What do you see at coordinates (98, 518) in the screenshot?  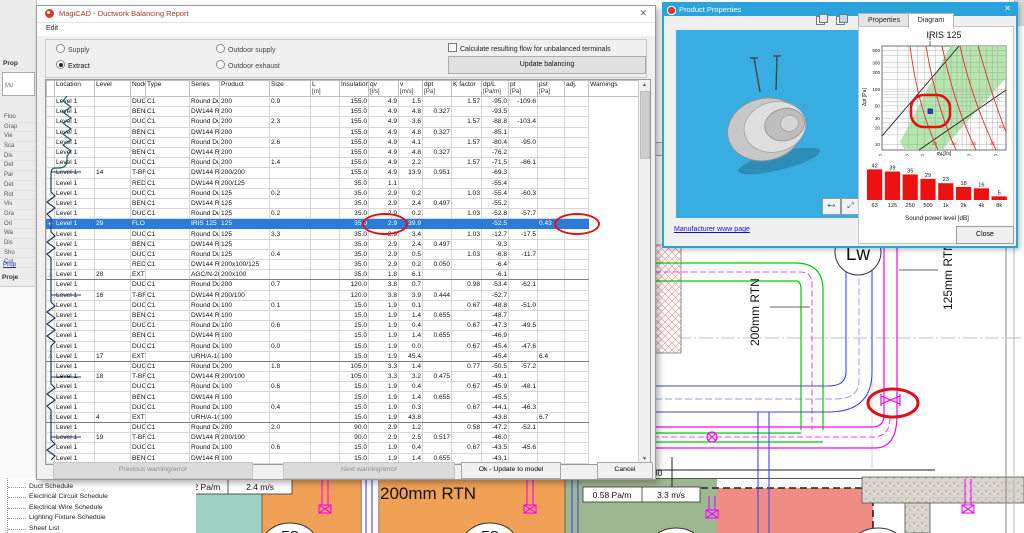 I see `schedule-item: Lighting Fixture Schedule` at bounding box center [98, 518].